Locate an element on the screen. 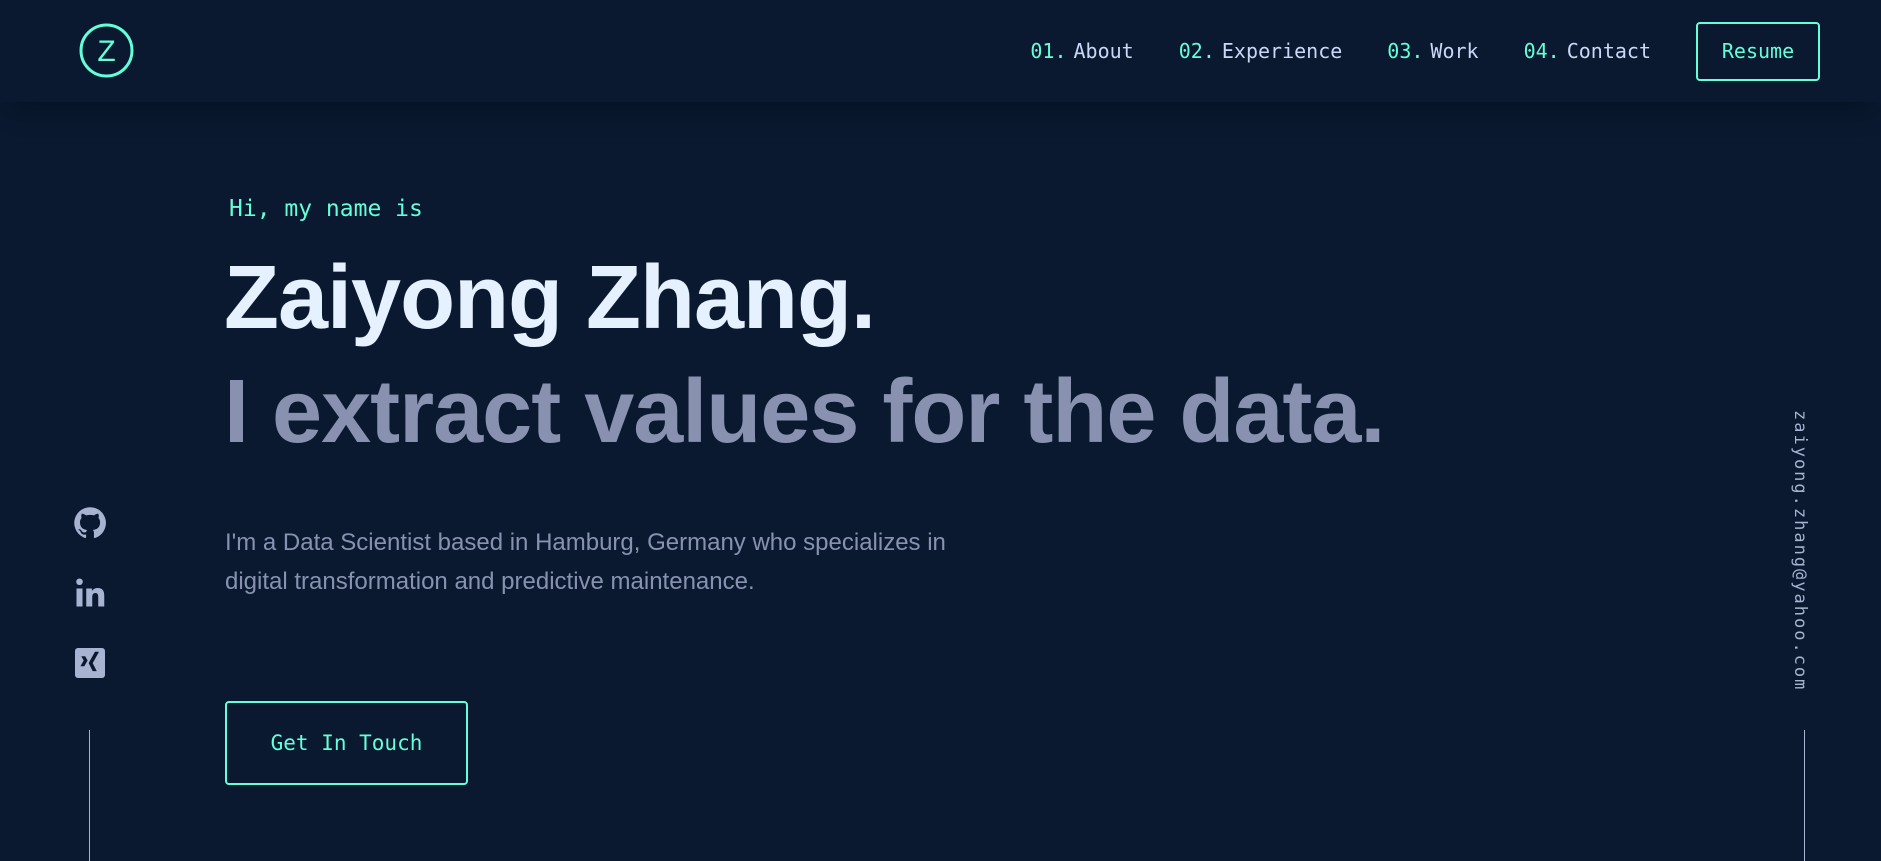 The width and height of the screenshot is (1881, 861). logo-letter: Z is located at coordinates (106, 51).